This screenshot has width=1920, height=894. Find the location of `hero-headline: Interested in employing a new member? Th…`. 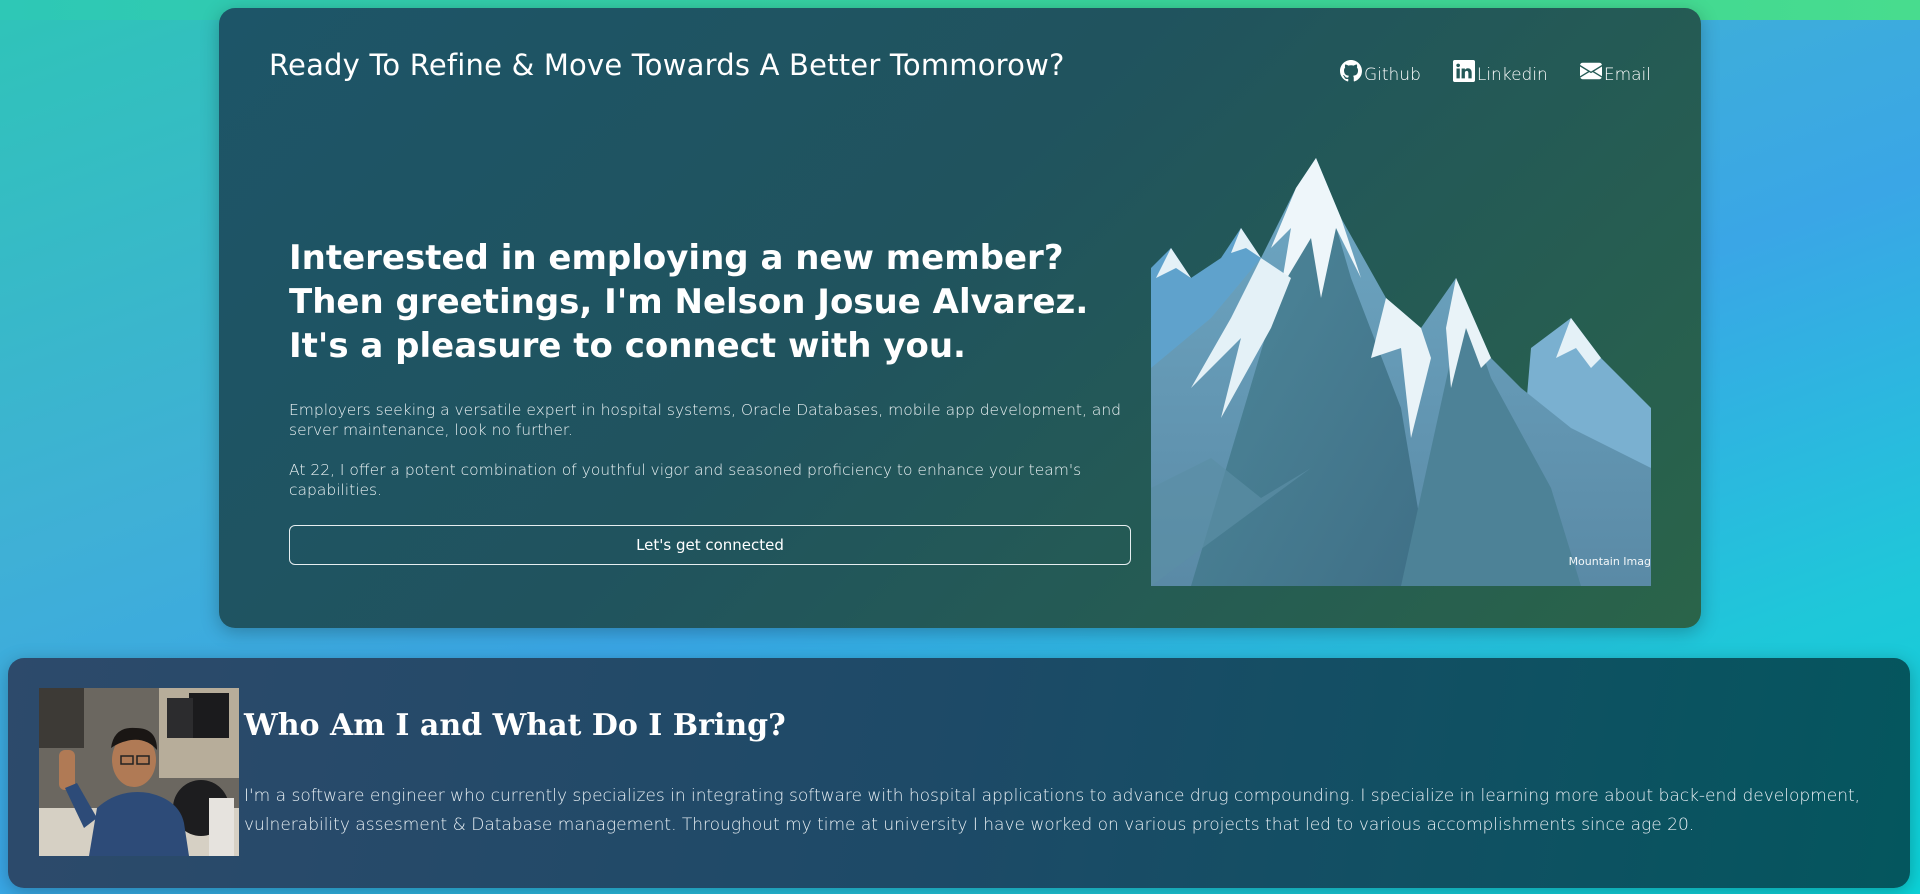

hero-headline: Interested in employing a new member? Th… is located at coordinates (719, 302).